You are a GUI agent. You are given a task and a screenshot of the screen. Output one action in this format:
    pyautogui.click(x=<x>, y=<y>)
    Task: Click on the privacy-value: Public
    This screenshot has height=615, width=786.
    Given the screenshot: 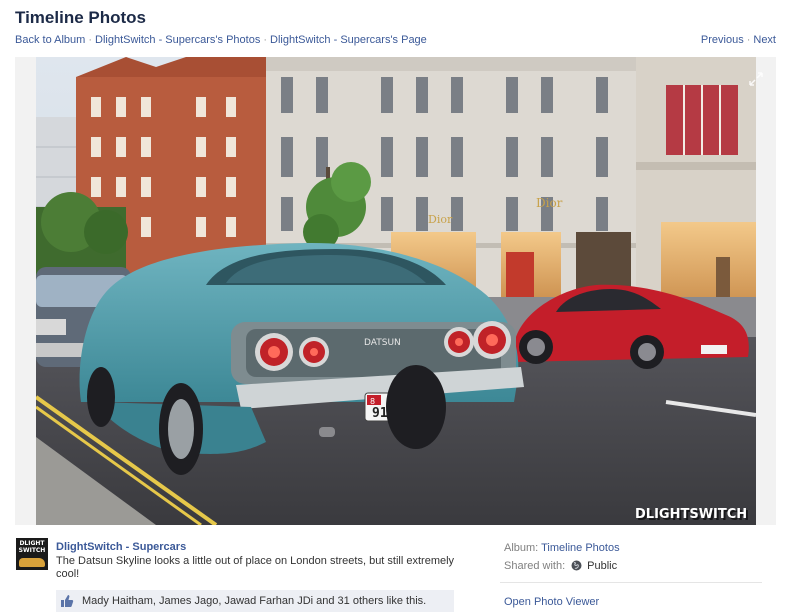 What is the action you would take?
    pyautogui.click(x=602, y=566)
    